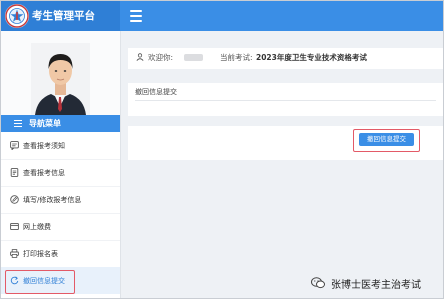  Describe the element at coordinates (285, 143) in the screenshot. I see `action-panel: 撤回信息提交` at that location.